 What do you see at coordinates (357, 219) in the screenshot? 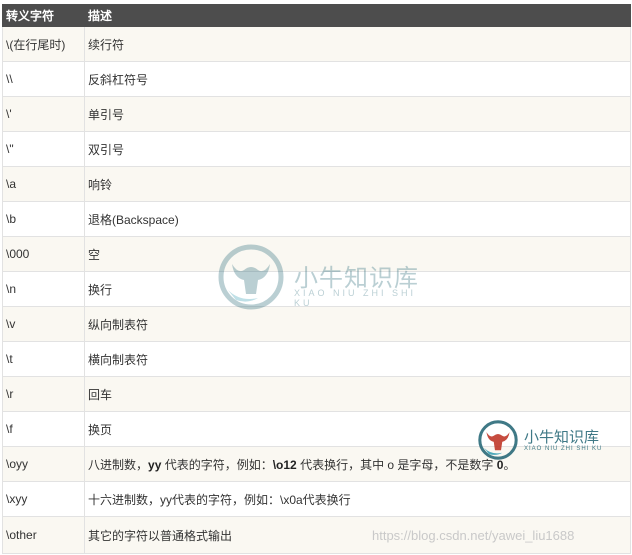
I see `description-cell: 退格(Backspace)` at bounding box center [357, 219].